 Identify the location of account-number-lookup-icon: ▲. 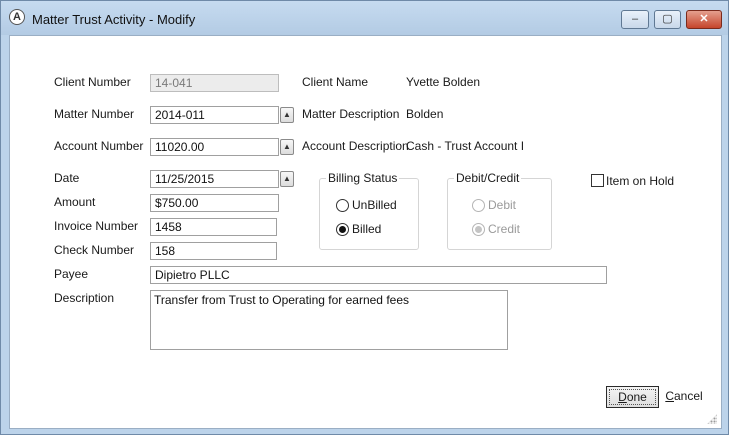
(287, 147).